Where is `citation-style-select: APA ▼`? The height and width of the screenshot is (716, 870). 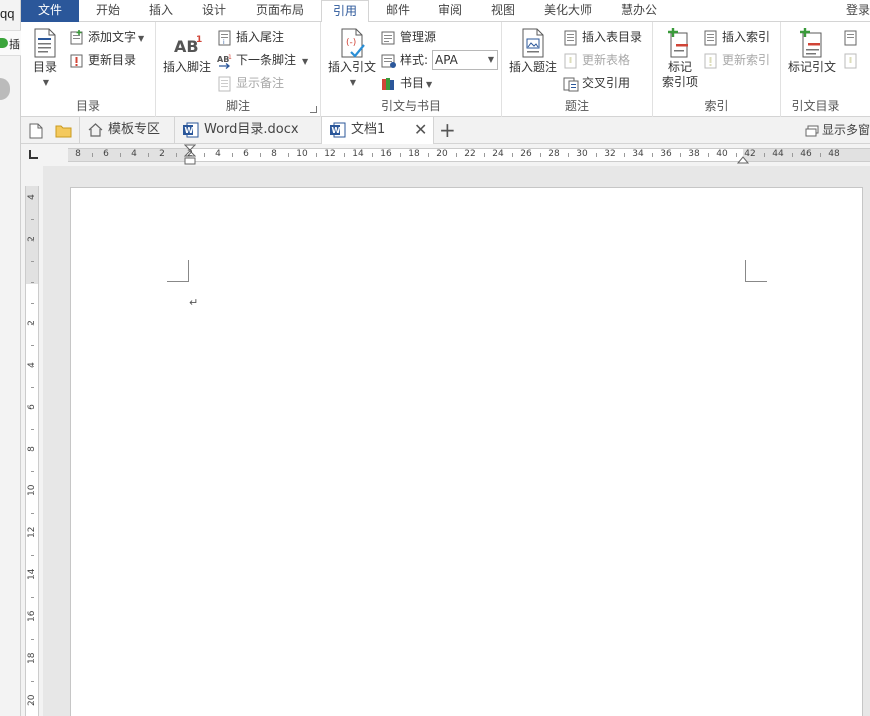 citation-style-select: APA ▼ is located at coordinates (465, 60).